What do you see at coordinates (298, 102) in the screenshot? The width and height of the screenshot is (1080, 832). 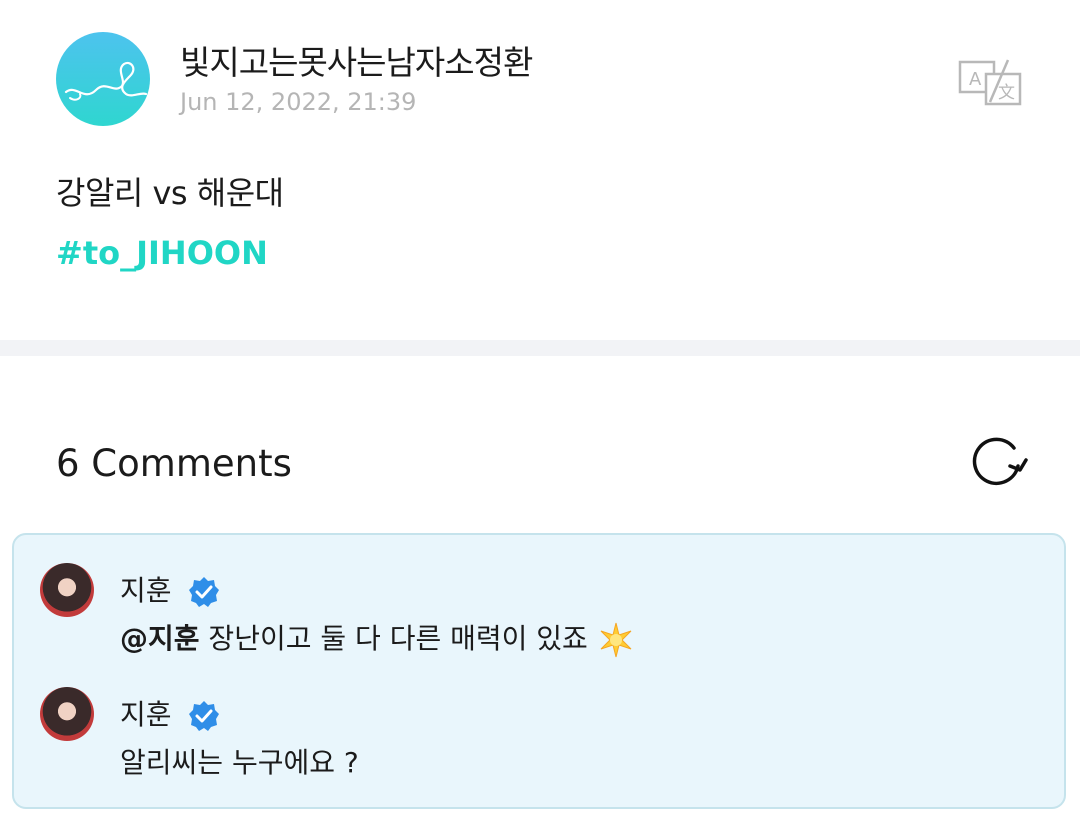 I see `post-timestamp: Jun 12, 2022, 21:39` at bounding box center [298, 102].